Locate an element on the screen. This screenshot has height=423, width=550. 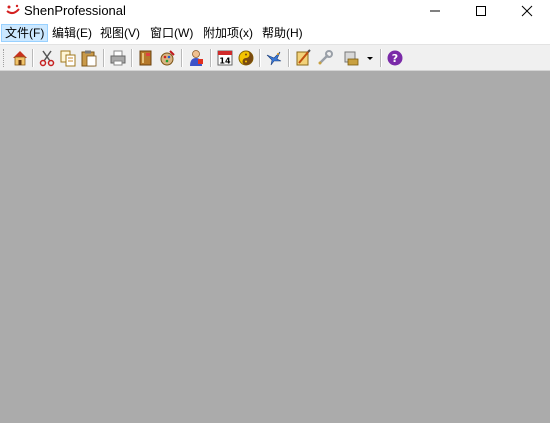
copy-icon is located at coordinates (68, 58).